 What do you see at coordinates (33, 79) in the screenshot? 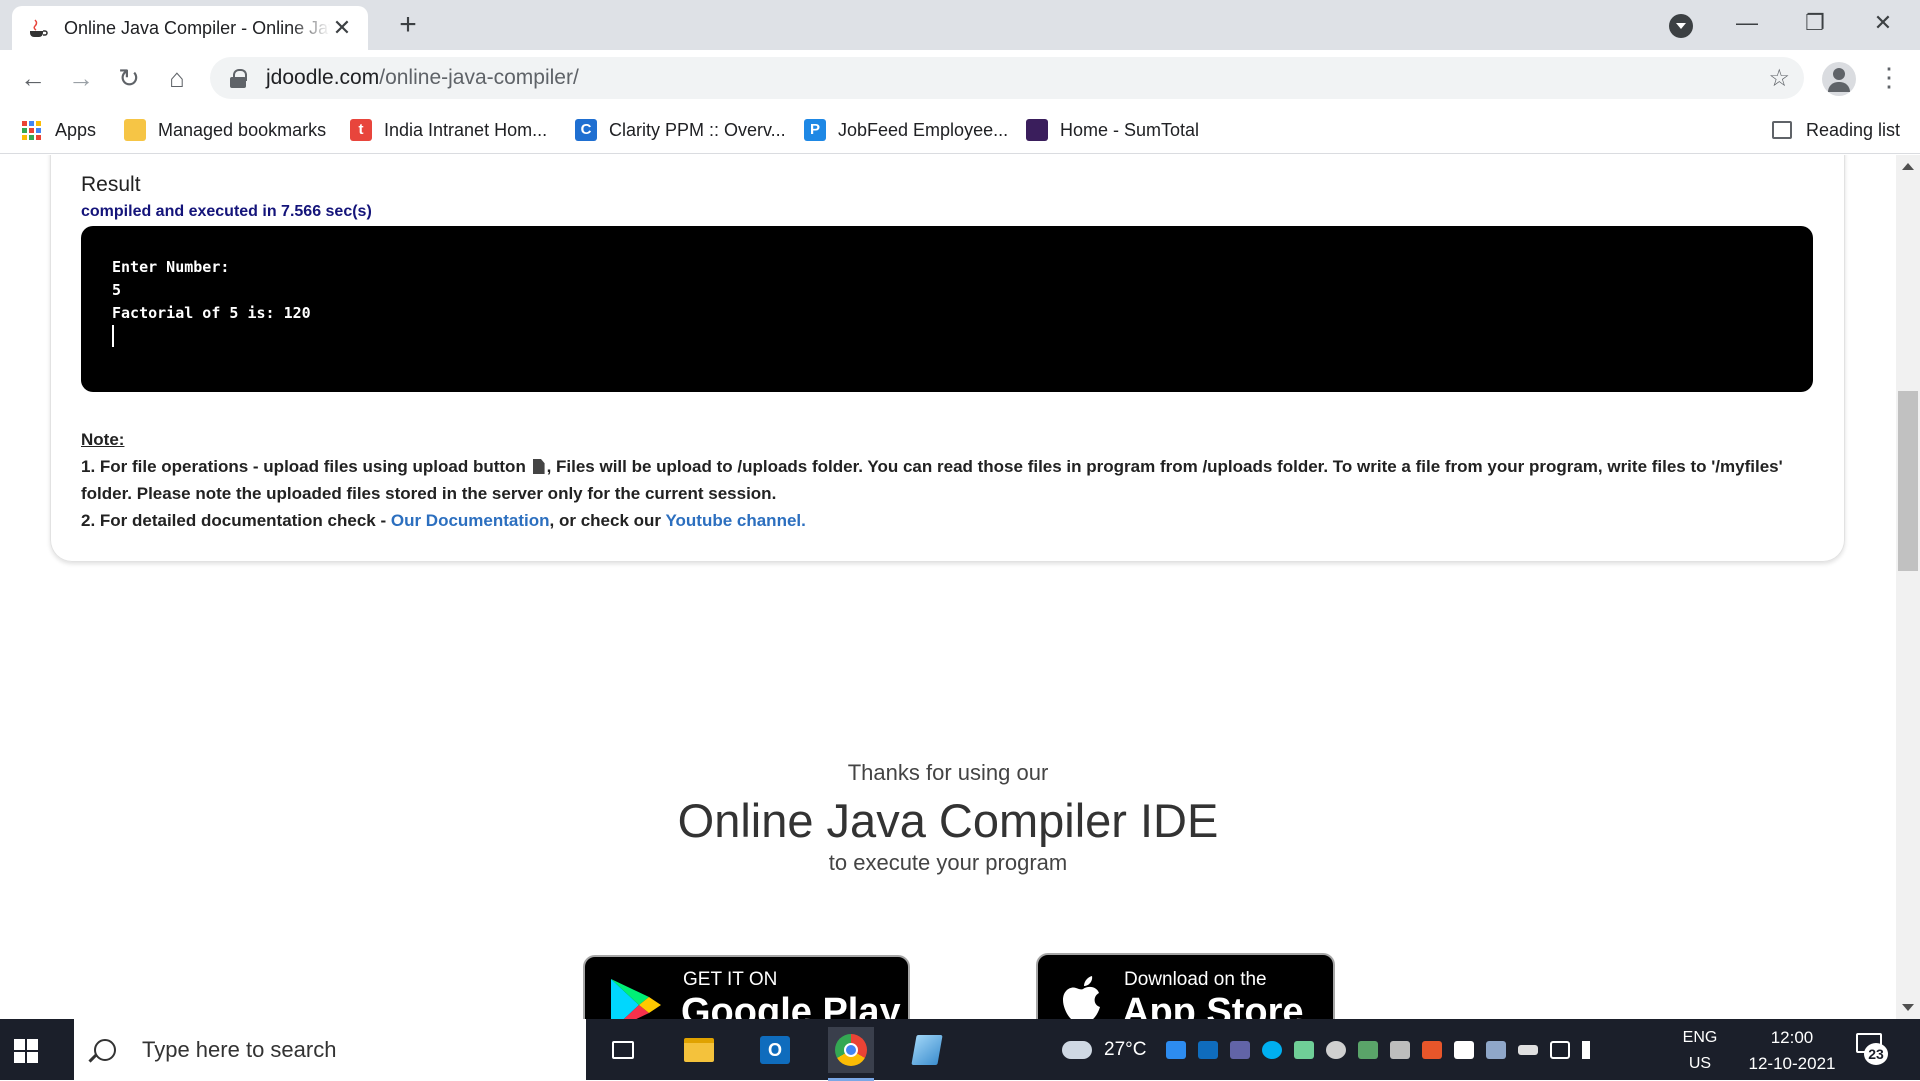
I see `back-button: ←` at bounding box center [33, 79].